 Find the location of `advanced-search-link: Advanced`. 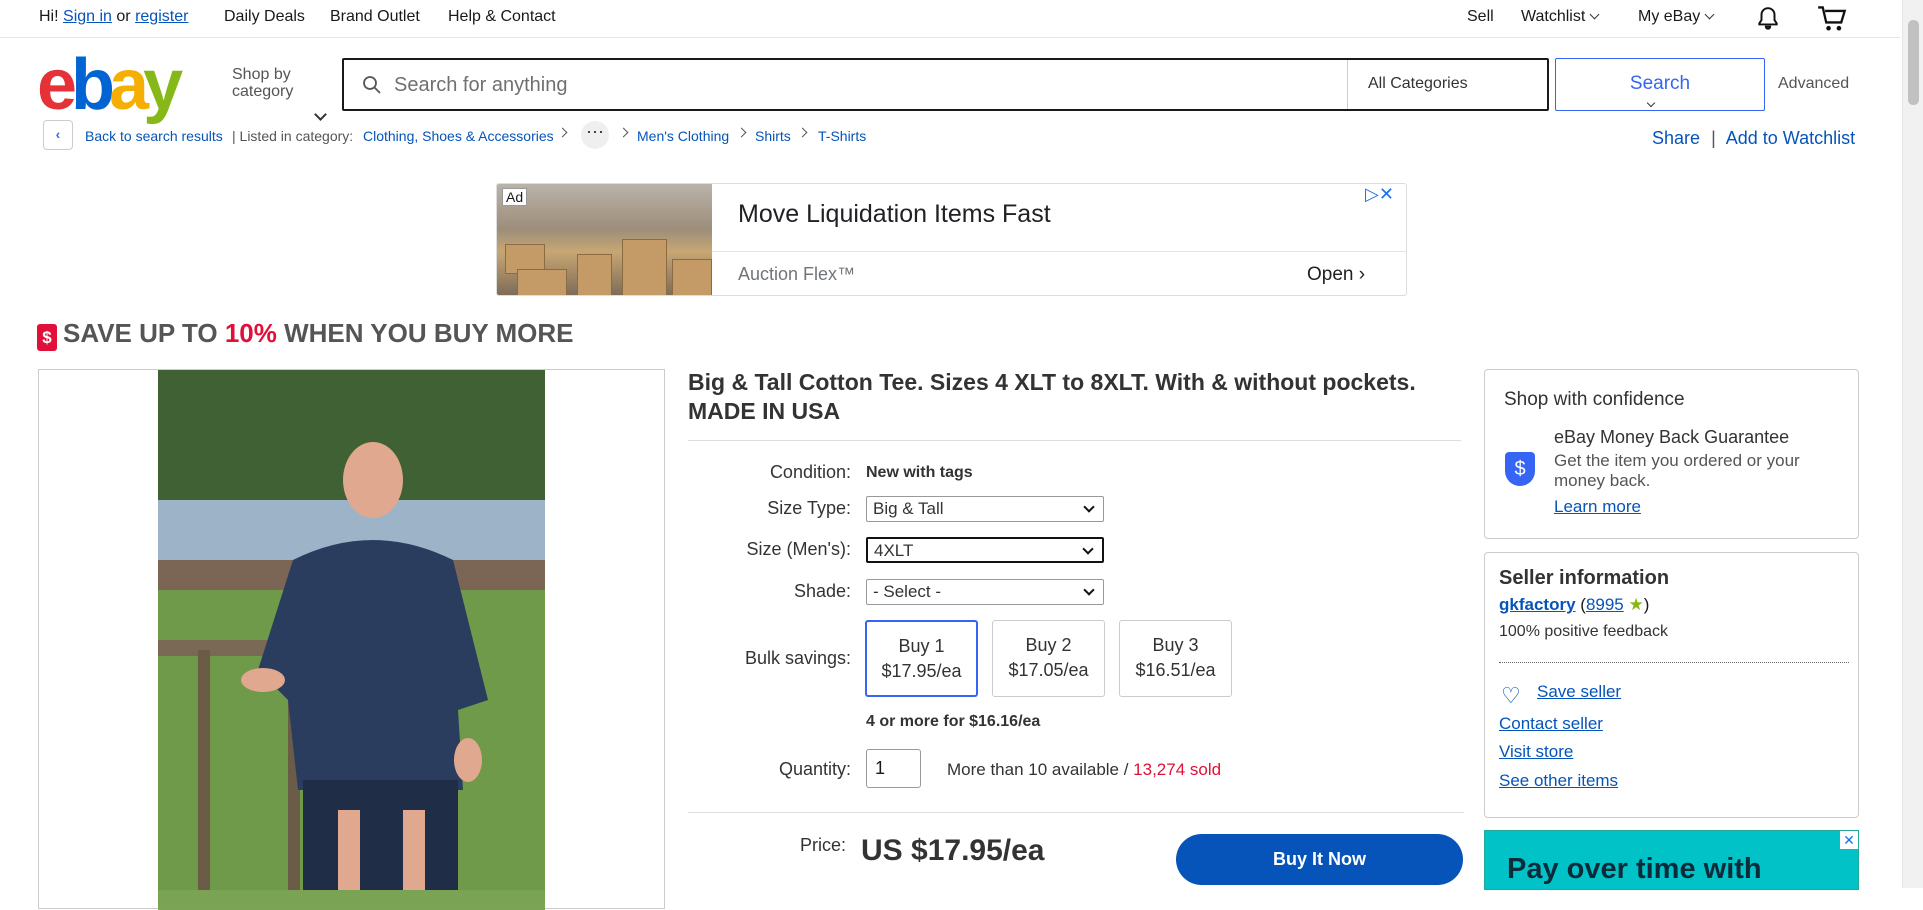

advanced-search-link: Advanced is located at coordinates (1813, 84).